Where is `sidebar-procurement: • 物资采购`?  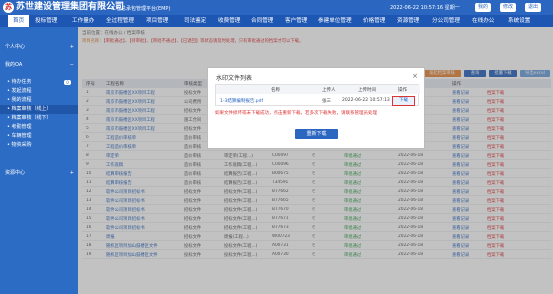 sidebar-procurement: • 物资采购 is located at coordinates (39, 145).